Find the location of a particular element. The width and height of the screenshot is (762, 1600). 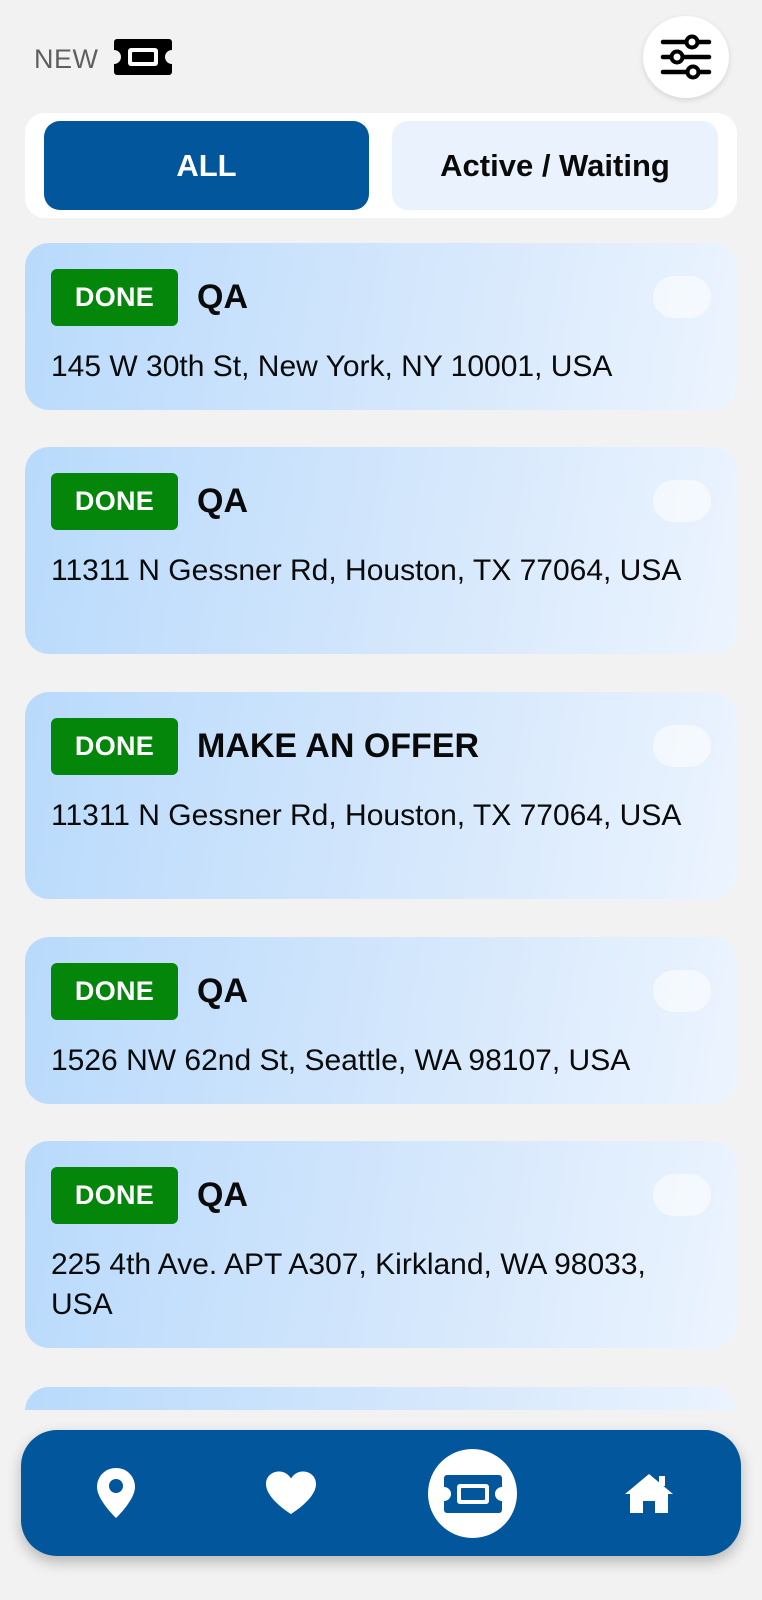

sliders-icon is located at coordinates (686, 57).